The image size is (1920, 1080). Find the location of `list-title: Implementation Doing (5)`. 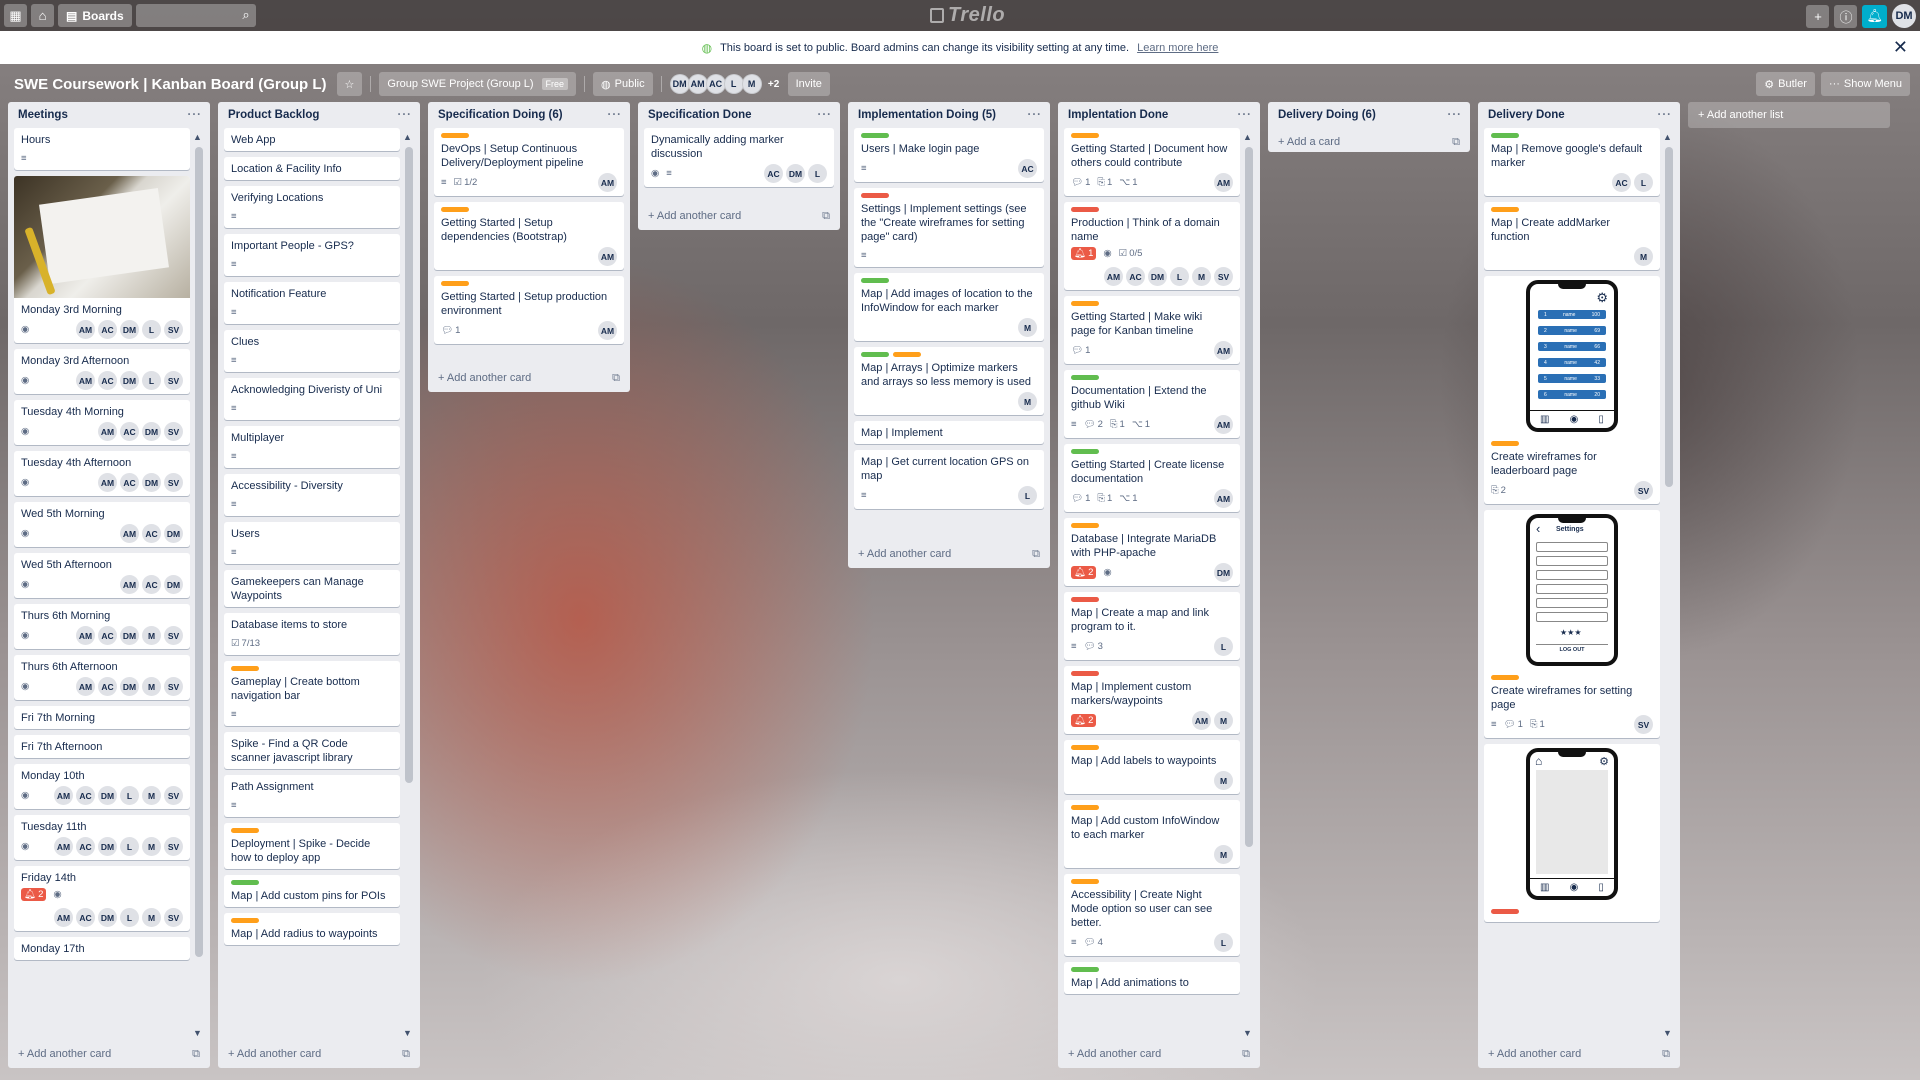

list-title: Implementation Doing (5) is located at coordinates (927, 115).